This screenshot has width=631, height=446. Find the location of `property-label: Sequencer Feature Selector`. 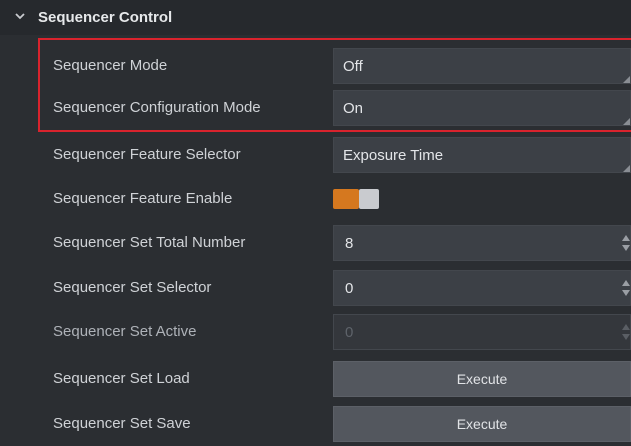

property-label: Sequencer Feature Selector is located at coordinates (147, 154).